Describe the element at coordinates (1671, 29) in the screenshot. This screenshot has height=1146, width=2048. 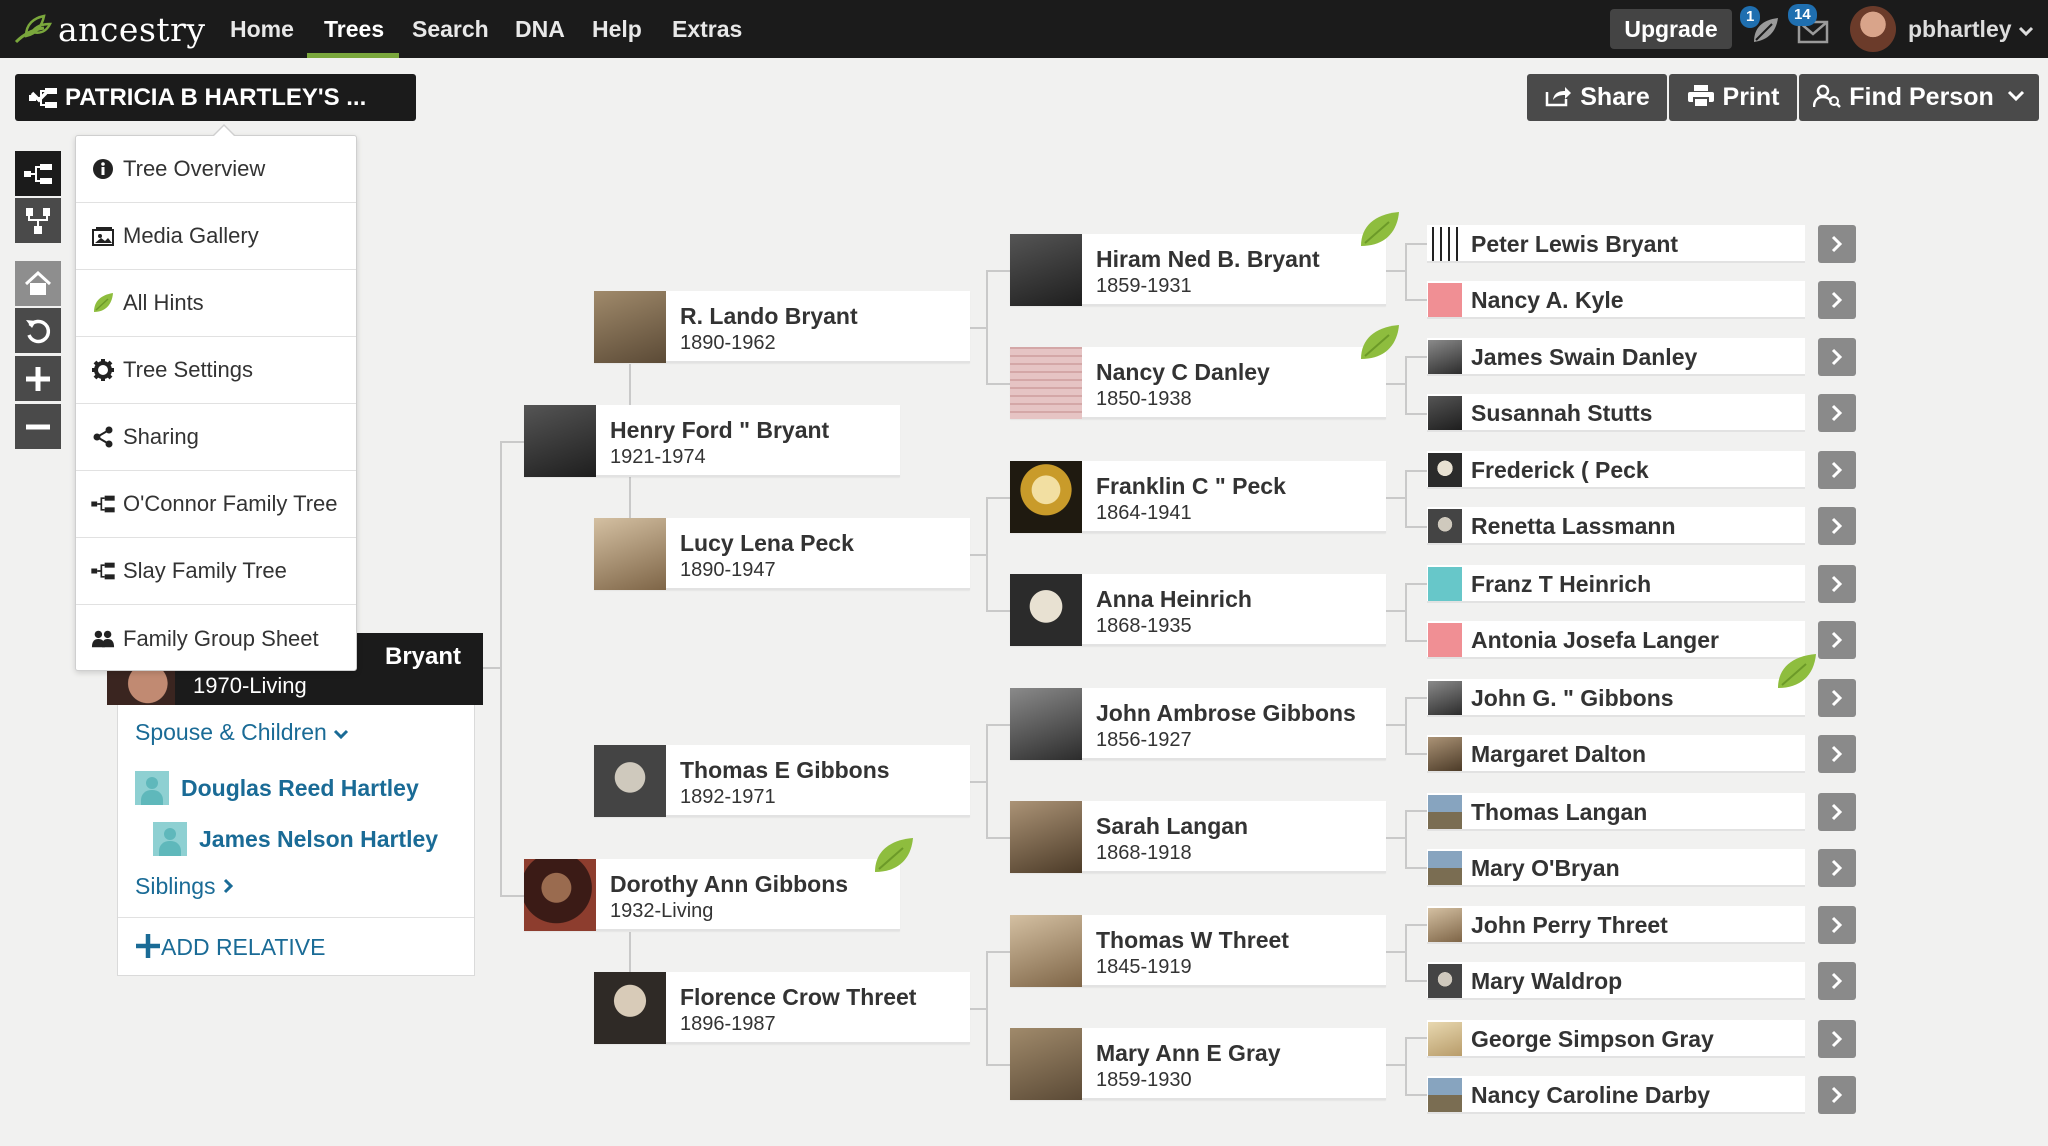
I see `upgrade-button: Upgrade` at that location.